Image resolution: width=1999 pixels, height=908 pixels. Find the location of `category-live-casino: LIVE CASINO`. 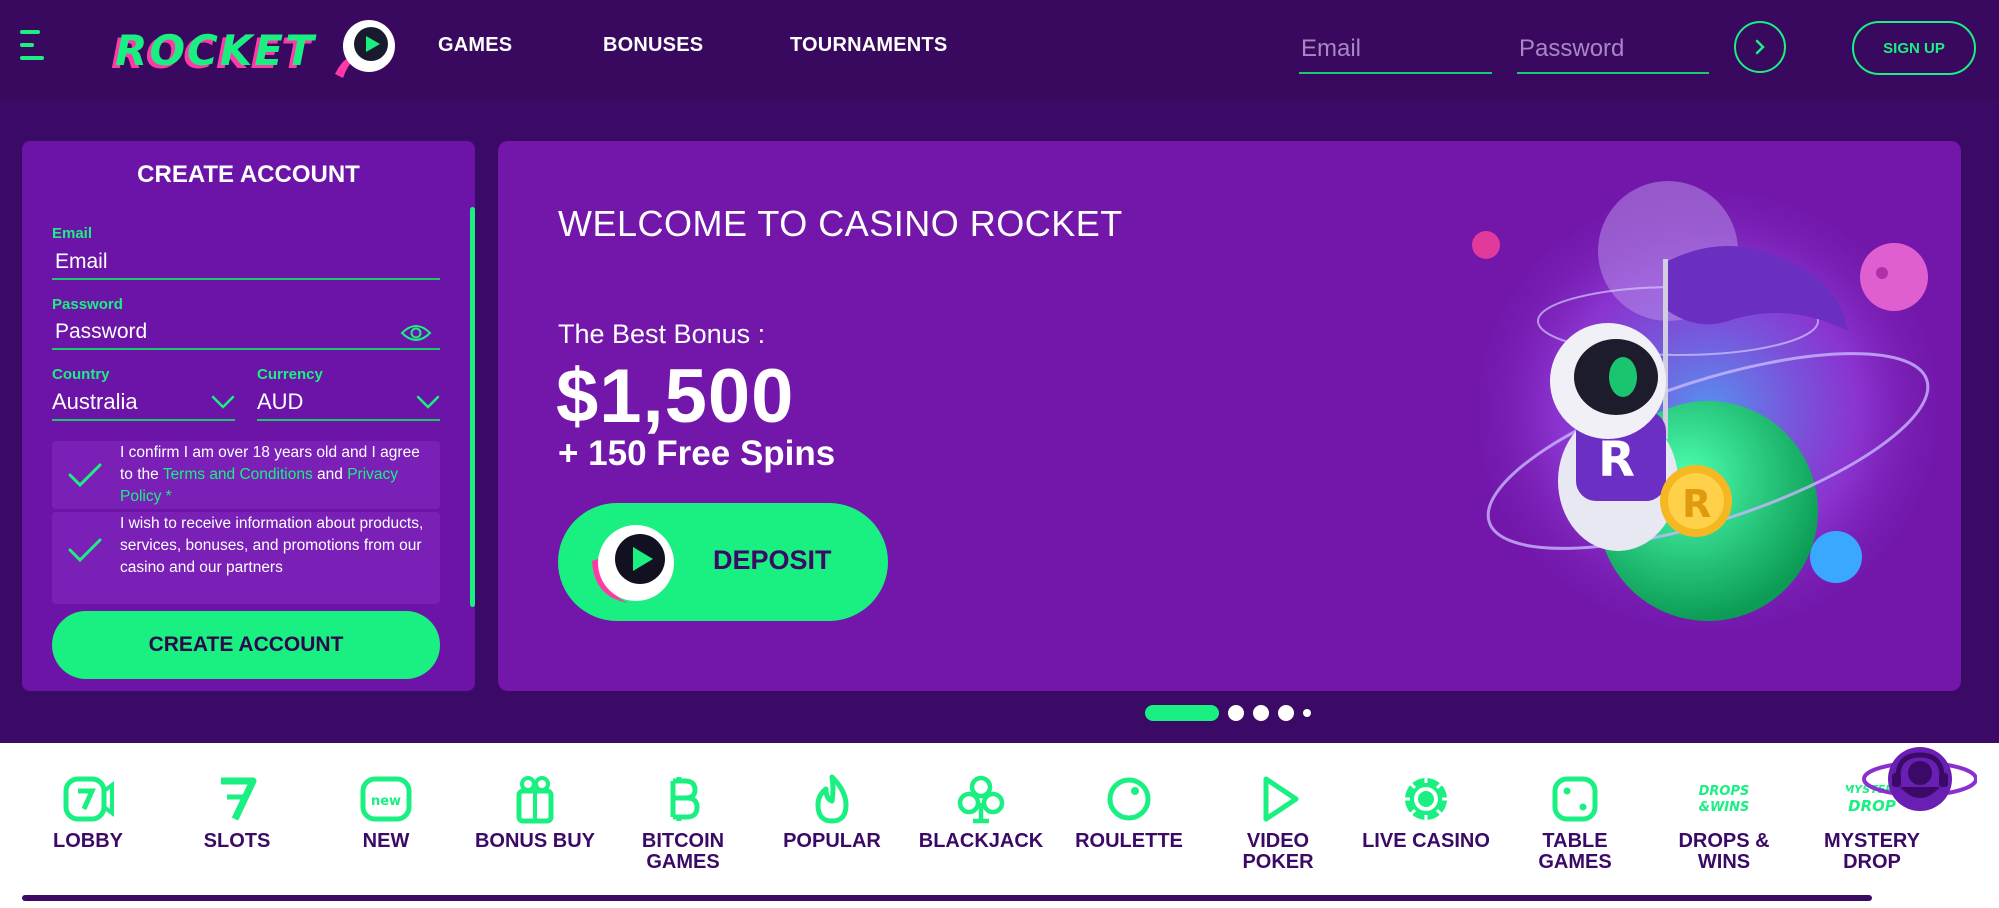

category-live-casino: LIVE CASINO is located at coordinates (1426, 828).